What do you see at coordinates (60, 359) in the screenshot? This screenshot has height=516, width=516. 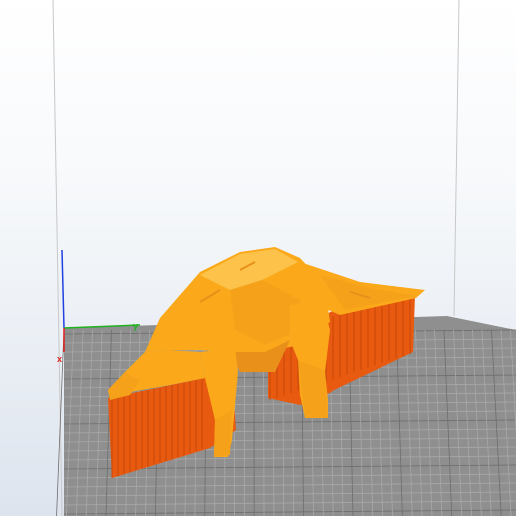 I see `axis-x-label: x` at bounding box center [60, 359].